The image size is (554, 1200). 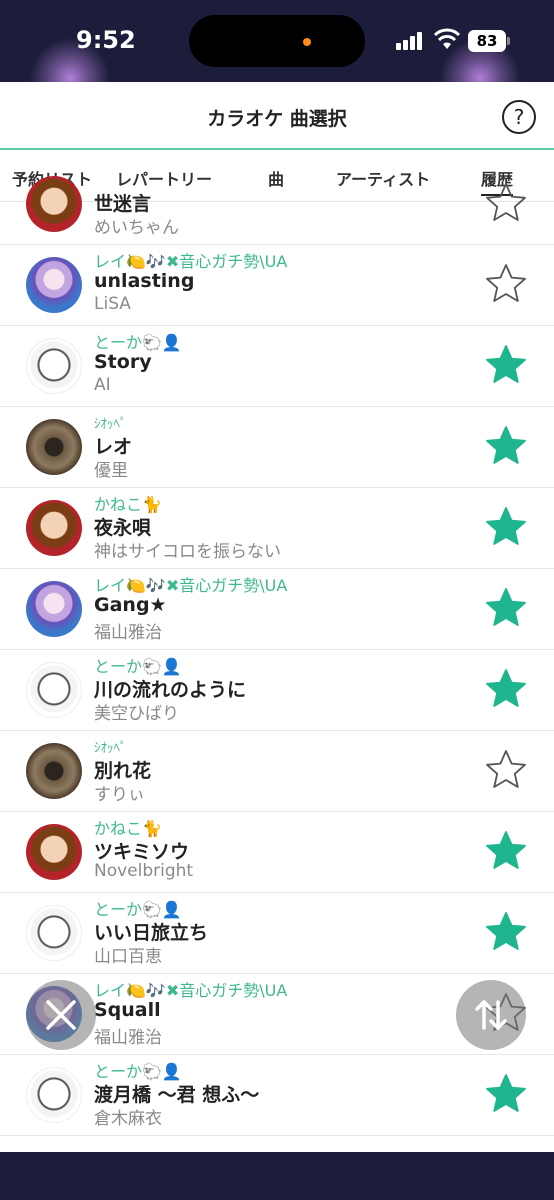 What do you see at coordinates (136, 714) in the screenshot?
I see `artist-name: 美空ひばり` at bounding box center [136, 714].